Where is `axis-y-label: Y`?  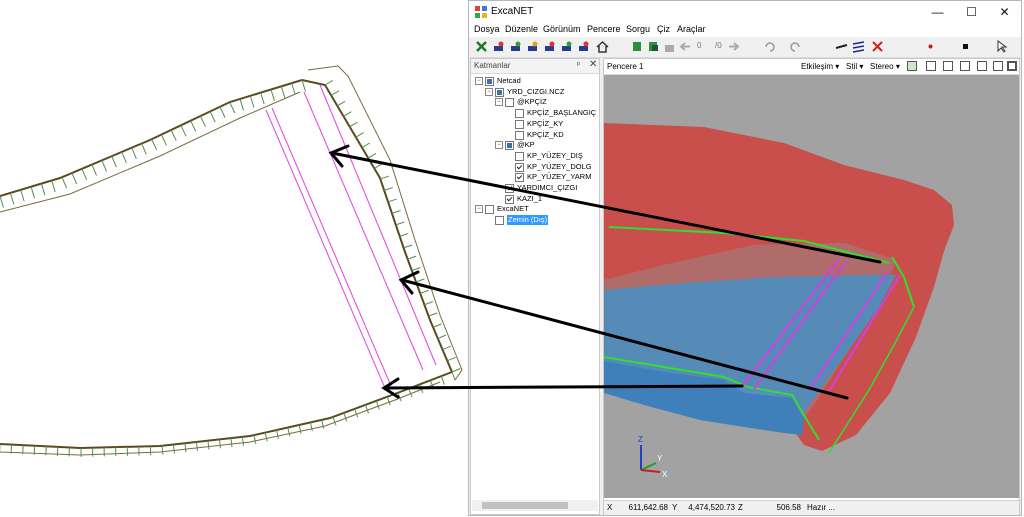 axis-y-label: Y is located at coordinates (660, 458).